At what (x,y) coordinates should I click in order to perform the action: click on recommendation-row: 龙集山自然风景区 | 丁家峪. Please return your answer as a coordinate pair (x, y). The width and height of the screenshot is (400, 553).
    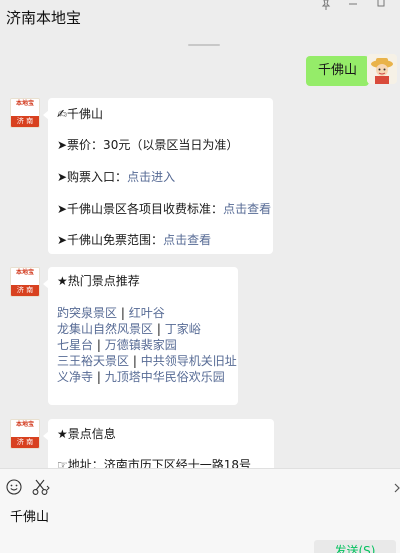
    Looking at the image, I should click on (129, 329).